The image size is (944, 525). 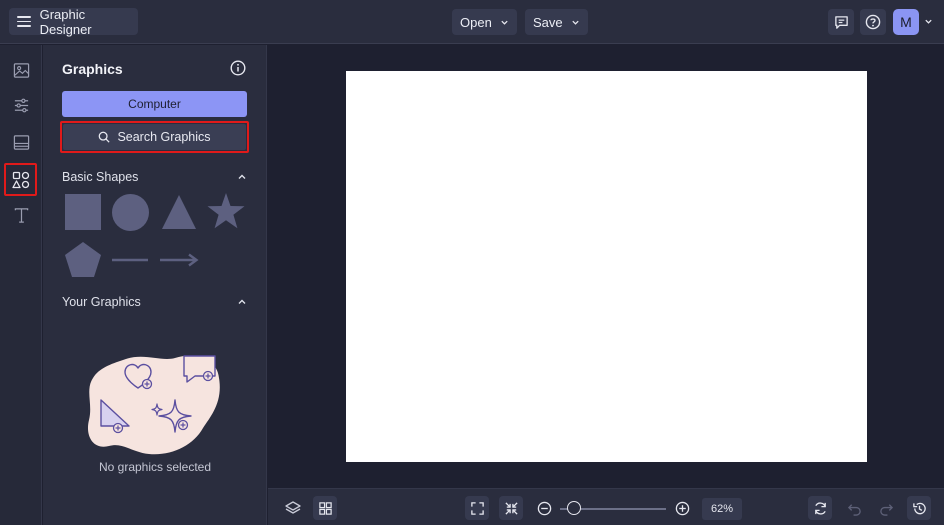 What do you see at coordinates (226, 211) in the screenshot?
I see `star-shape` at bounding box center [226, 211].